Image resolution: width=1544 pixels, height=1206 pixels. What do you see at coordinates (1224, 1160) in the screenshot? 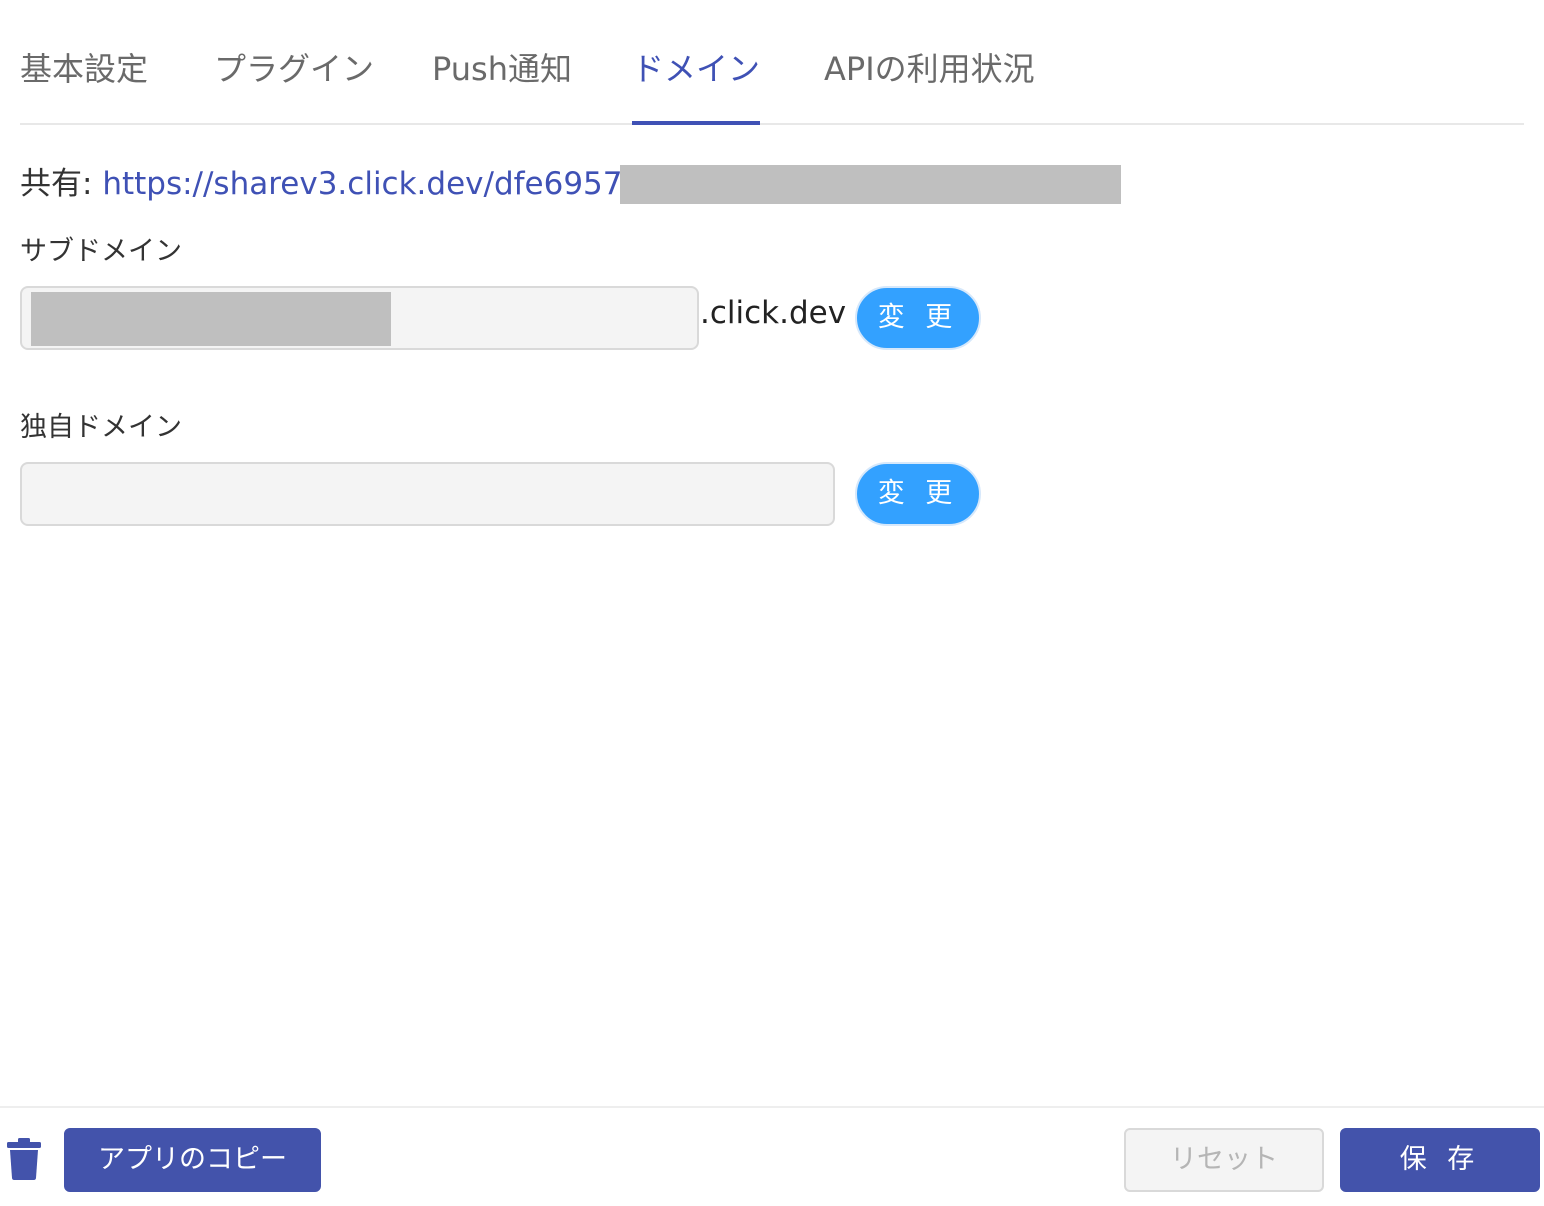
I see `reset-button: リセット` at bounding box center [1224, 1160].